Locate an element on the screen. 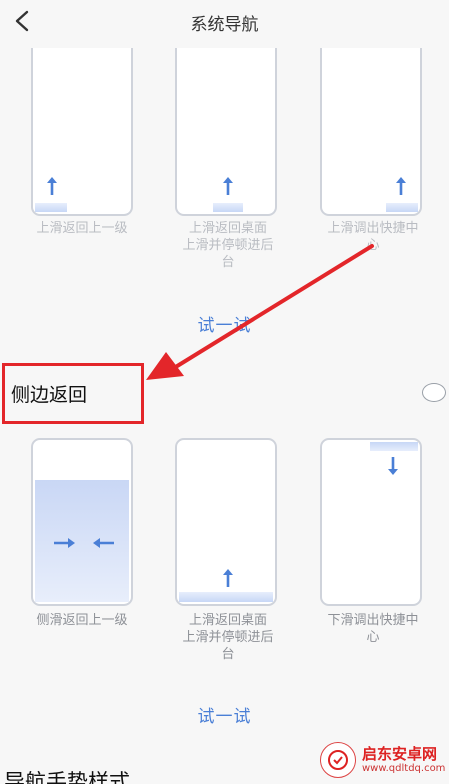 Image resolution: width=449 pixels, height=784 pixels. arrow-down-icon is located at coordinates (393, 466).